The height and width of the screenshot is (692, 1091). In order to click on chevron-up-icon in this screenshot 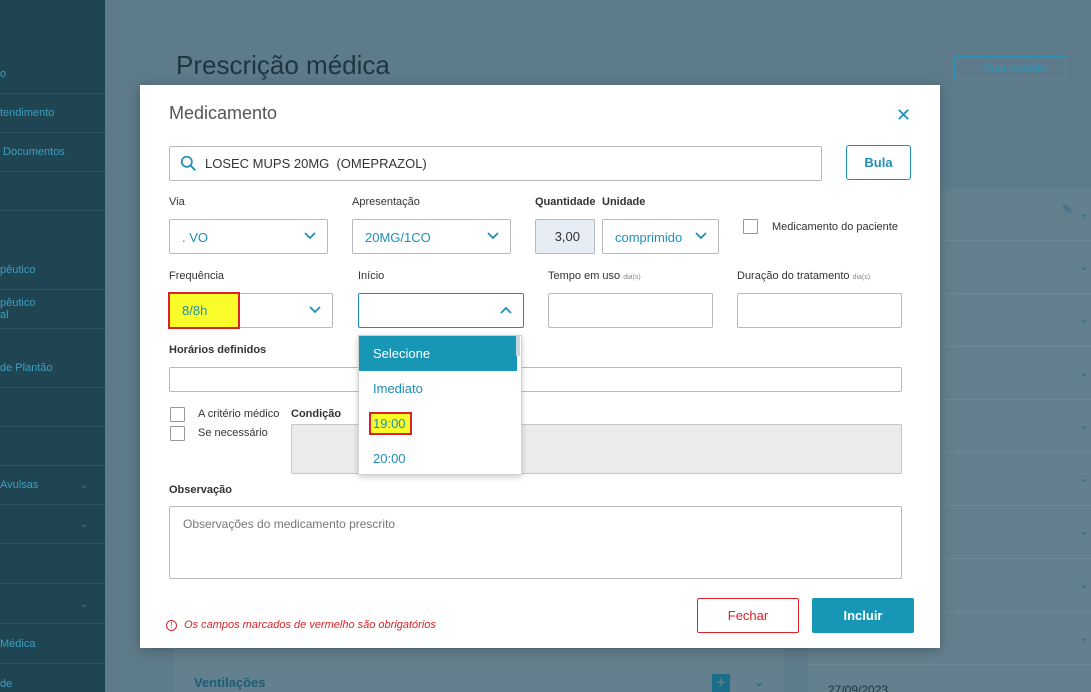, I will do `click(506, 310)`.